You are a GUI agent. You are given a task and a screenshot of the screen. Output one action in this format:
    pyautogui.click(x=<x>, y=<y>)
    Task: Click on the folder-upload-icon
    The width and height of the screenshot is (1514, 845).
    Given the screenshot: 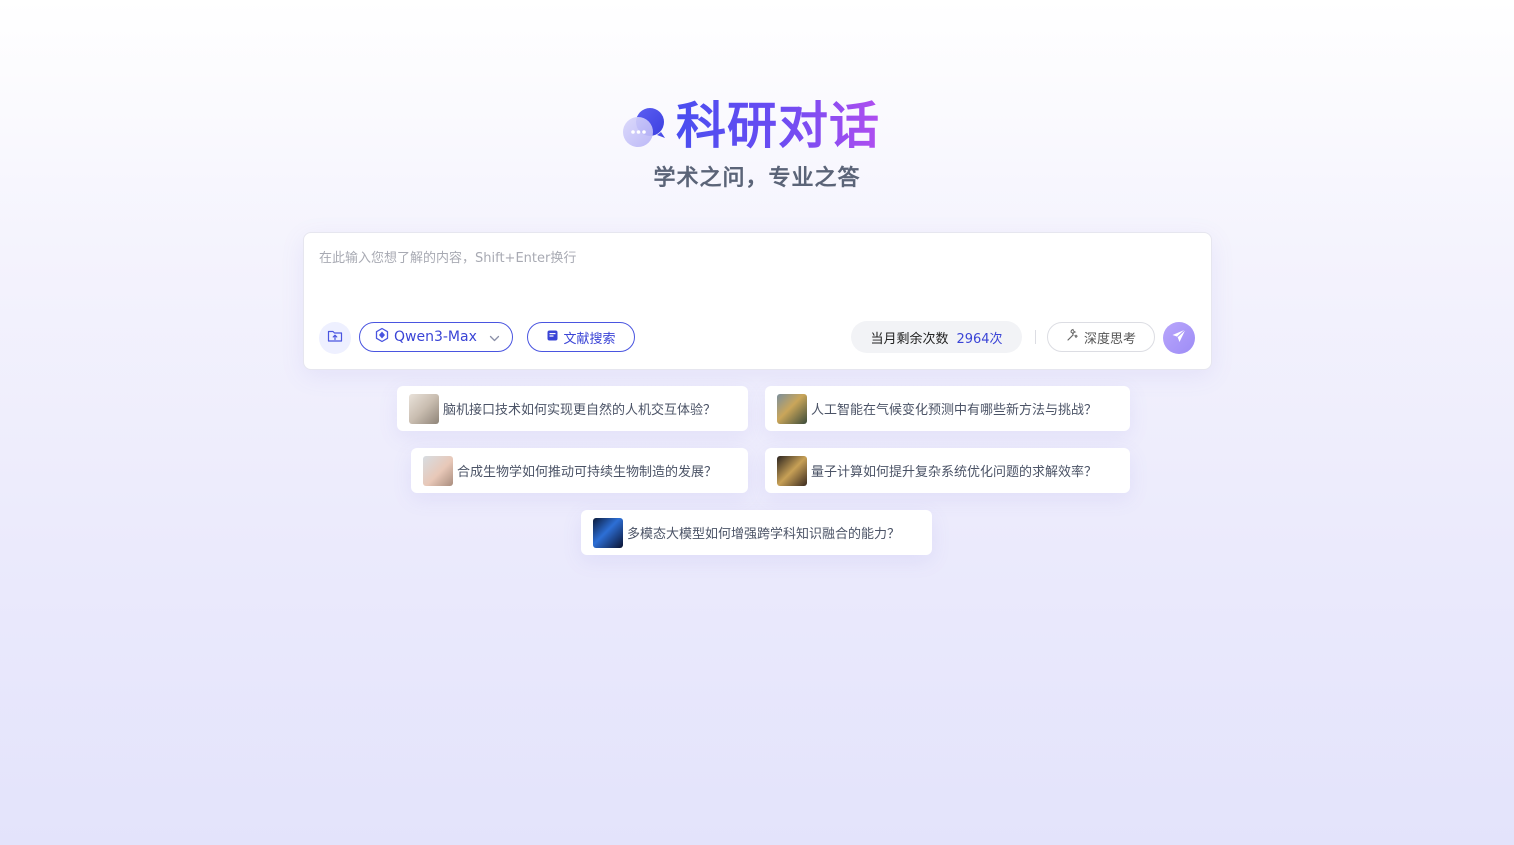 What is the action you would take?
    pyautogui.click(x=335, y=338)
    